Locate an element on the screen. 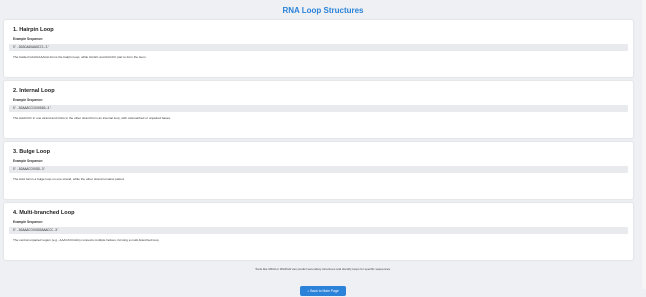 This screenshot has height=297, width=646. page-scrollbar is located at coordinates (644, 144).